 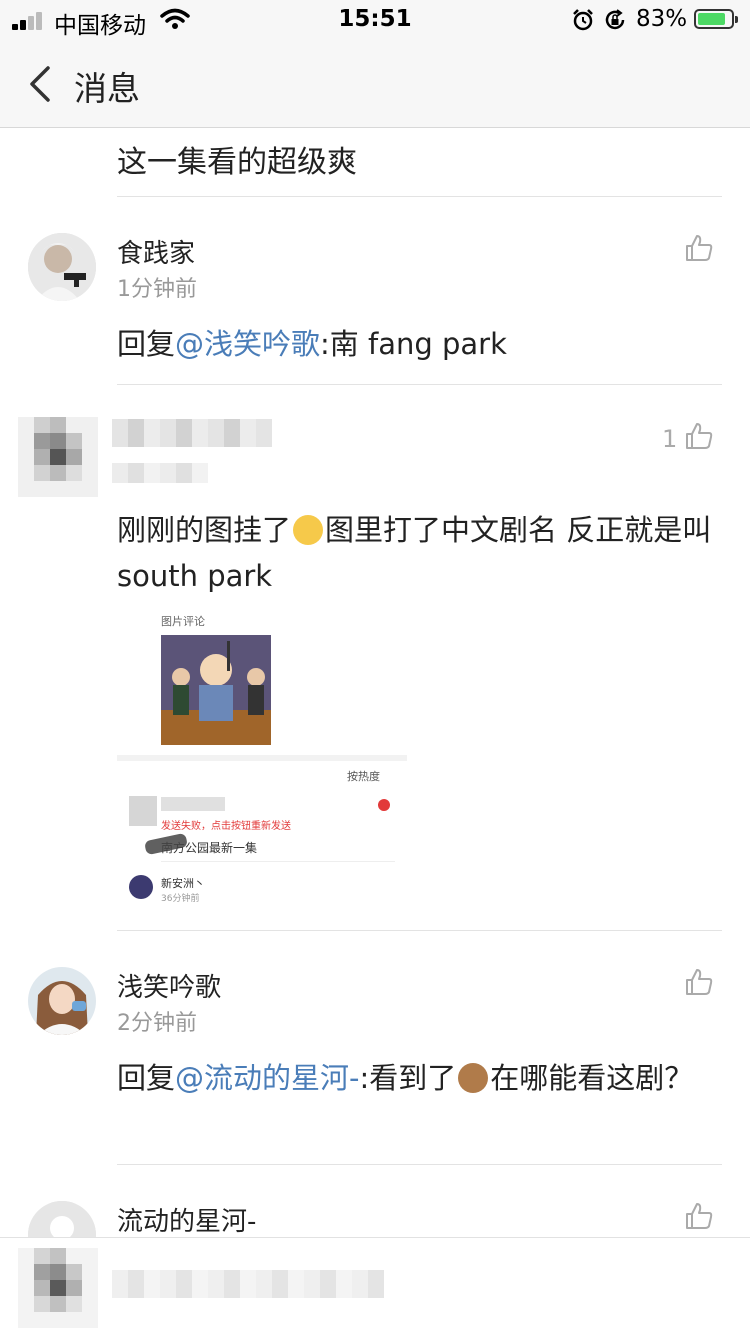 I want to click on username: 浅笑吟歌, so click(x=169, y=985).